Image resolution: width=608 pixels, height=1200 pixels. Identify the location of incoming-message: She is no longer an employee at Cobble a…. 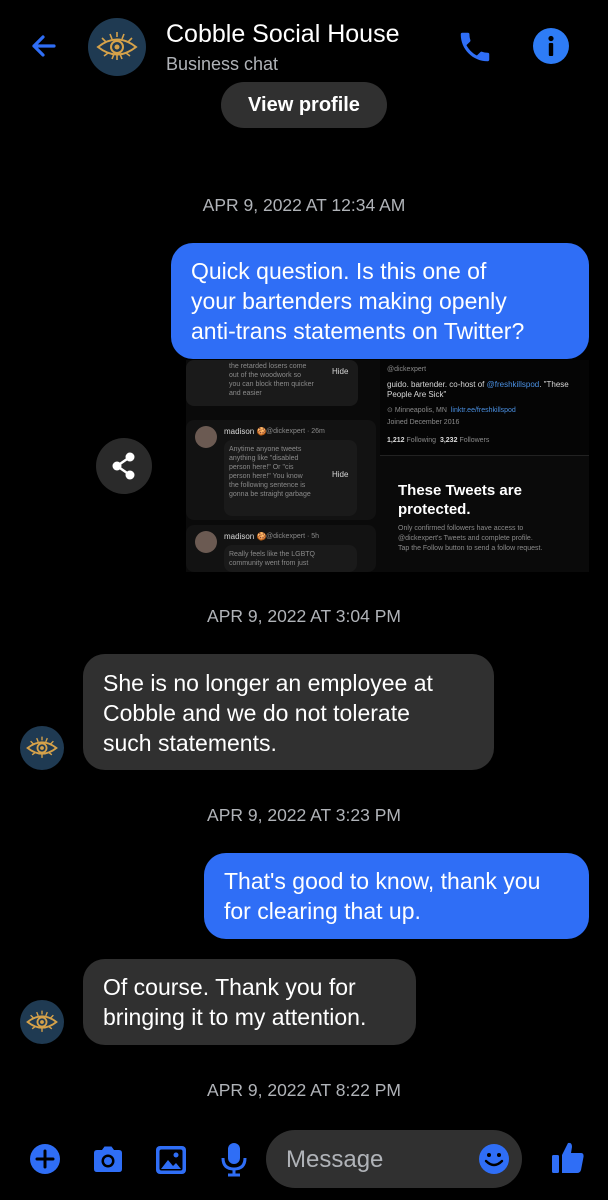
(288, 712).